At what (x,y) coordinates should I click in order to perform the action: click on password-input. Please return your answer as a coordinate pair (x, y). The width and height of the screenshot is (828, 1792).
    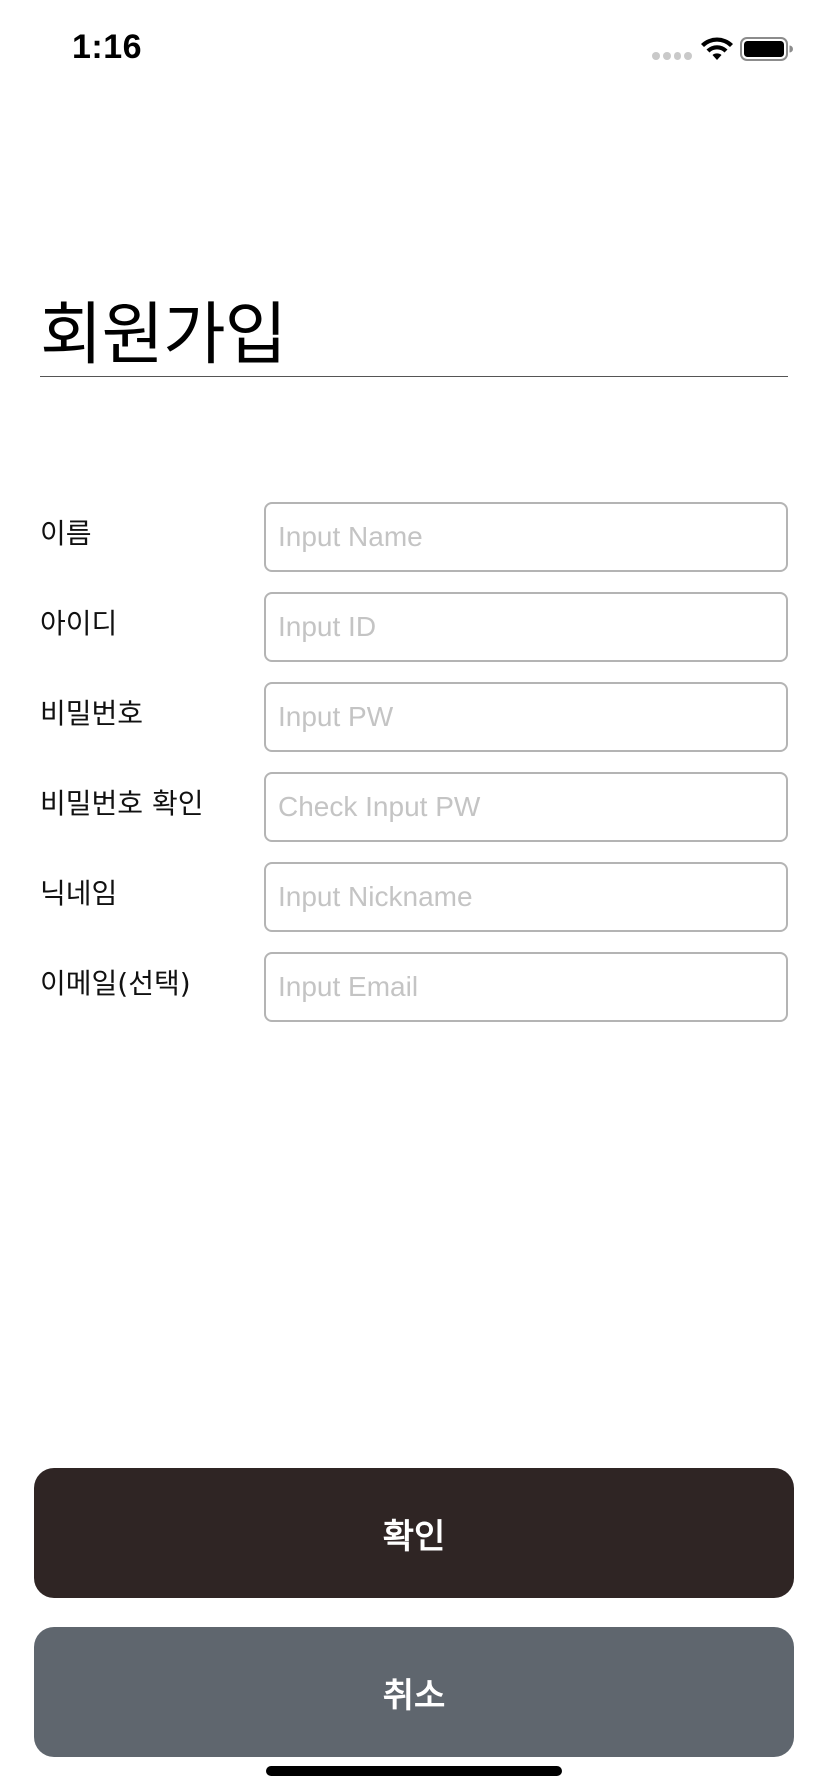
    Looking at the image, I should click on (526, 717).